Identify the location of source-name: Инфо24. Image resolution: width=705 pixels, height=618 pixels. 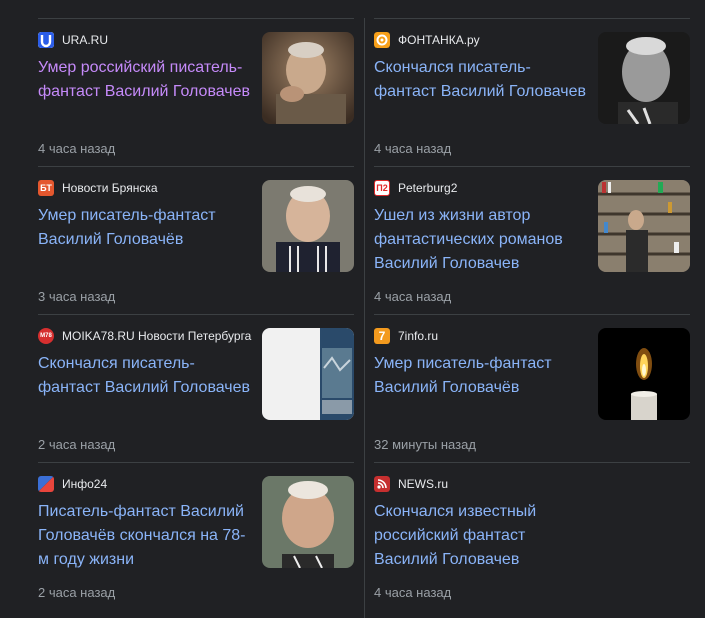
(85, 484).